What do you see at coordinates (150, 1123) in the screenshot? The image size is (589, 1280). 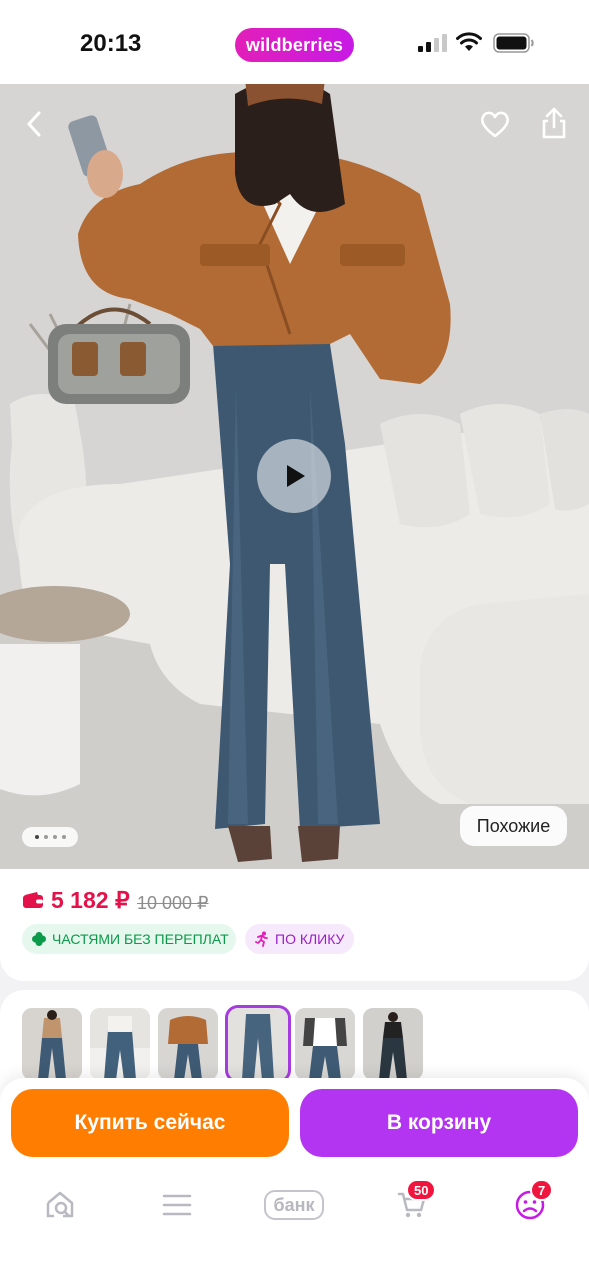 I see `buy-now-button: Купить сейчас` at bounding box center [150, 1123].